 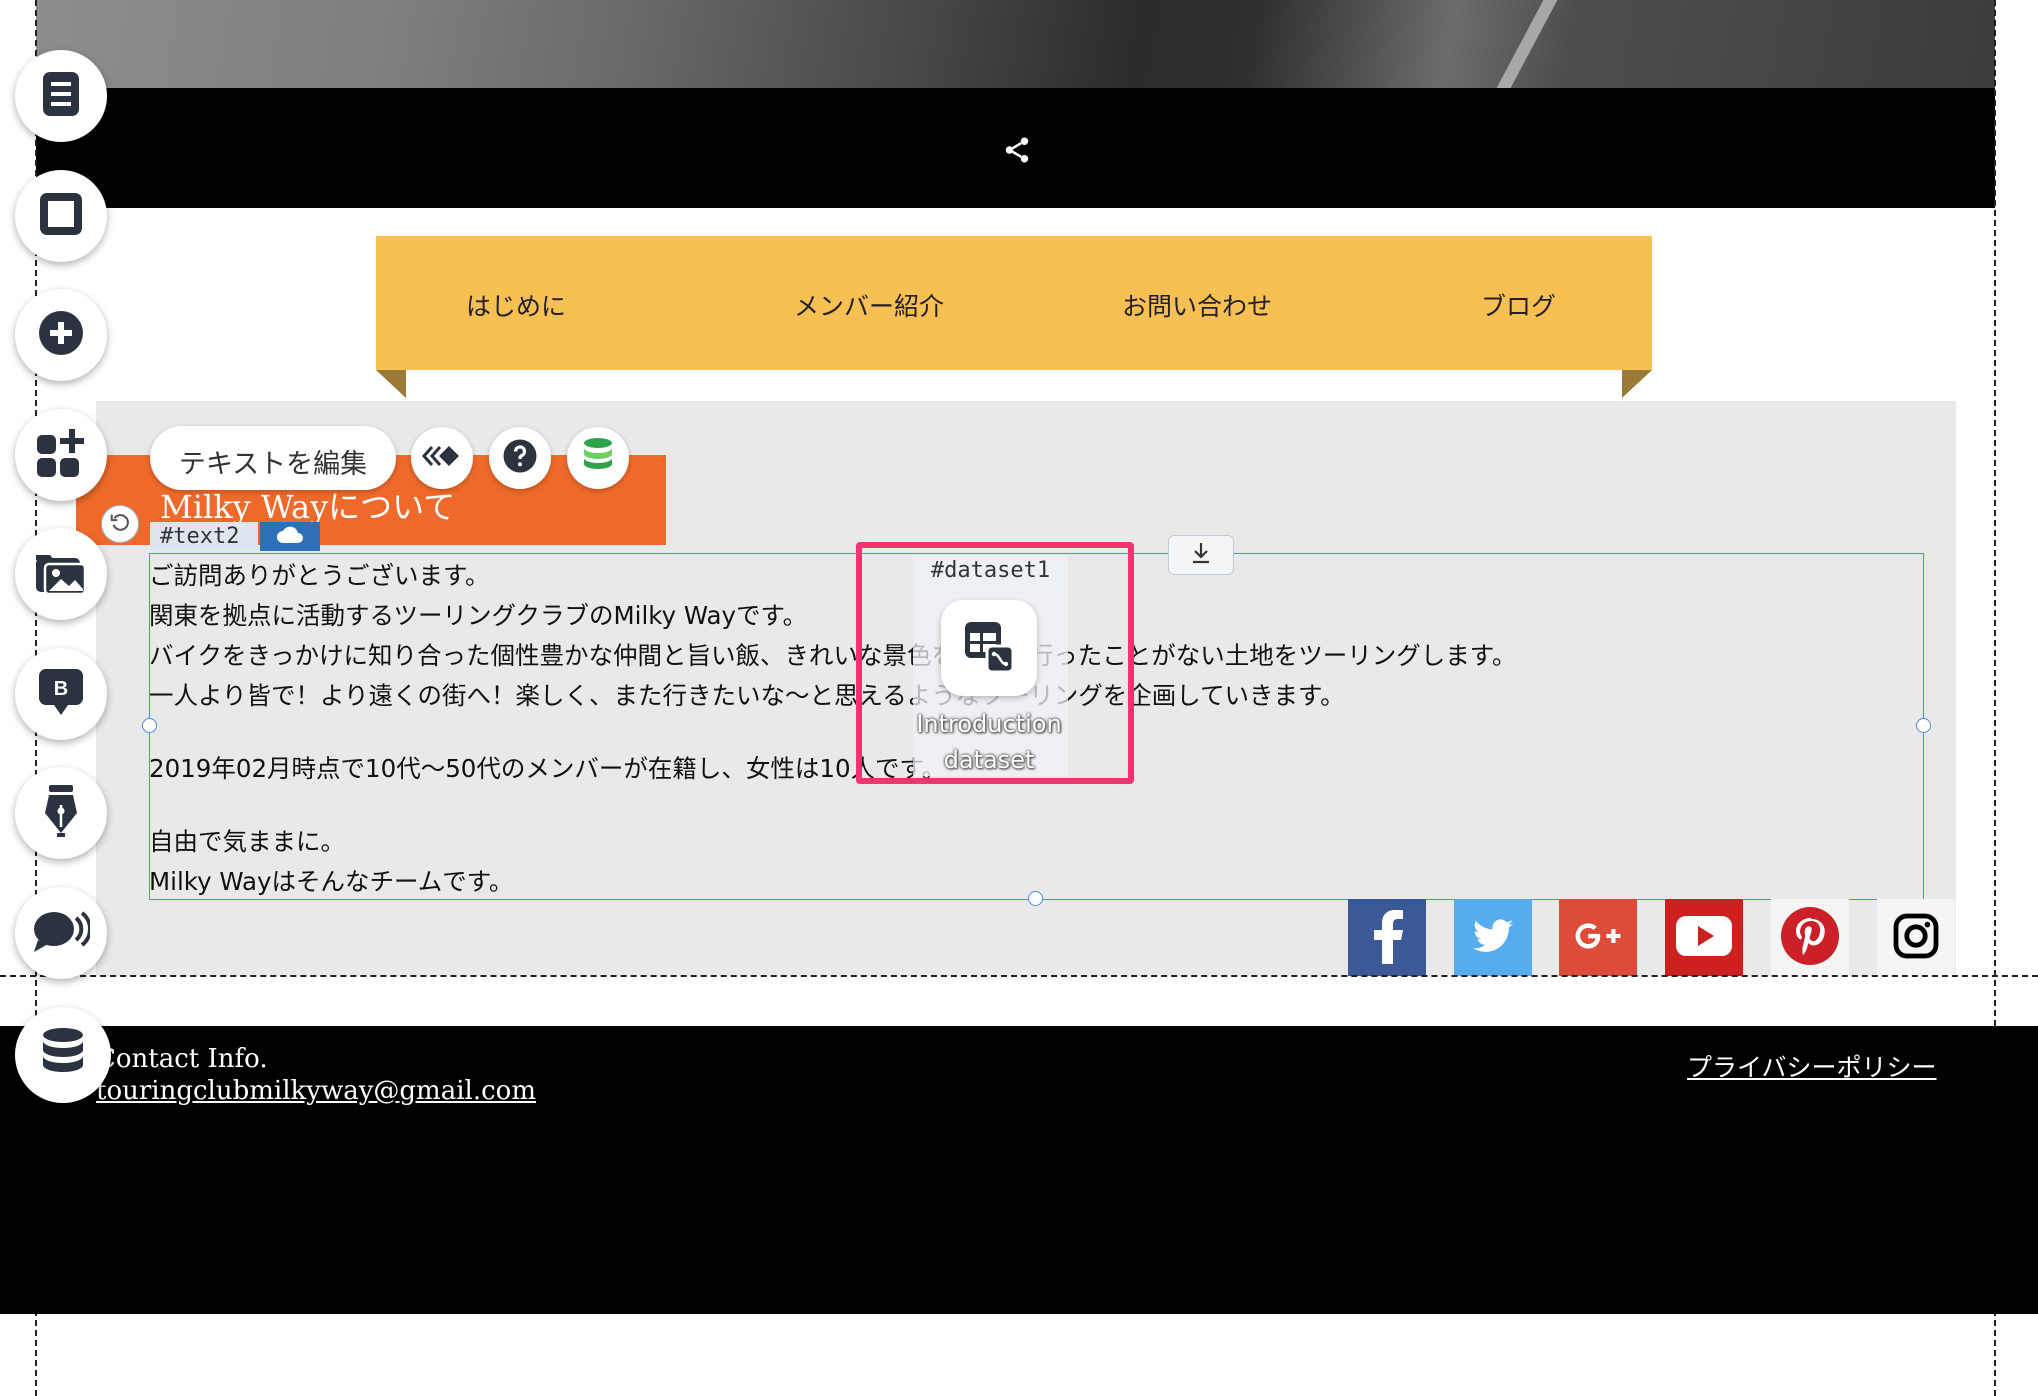 I want to click on twitter-icon, so click(x=1493, y=937).